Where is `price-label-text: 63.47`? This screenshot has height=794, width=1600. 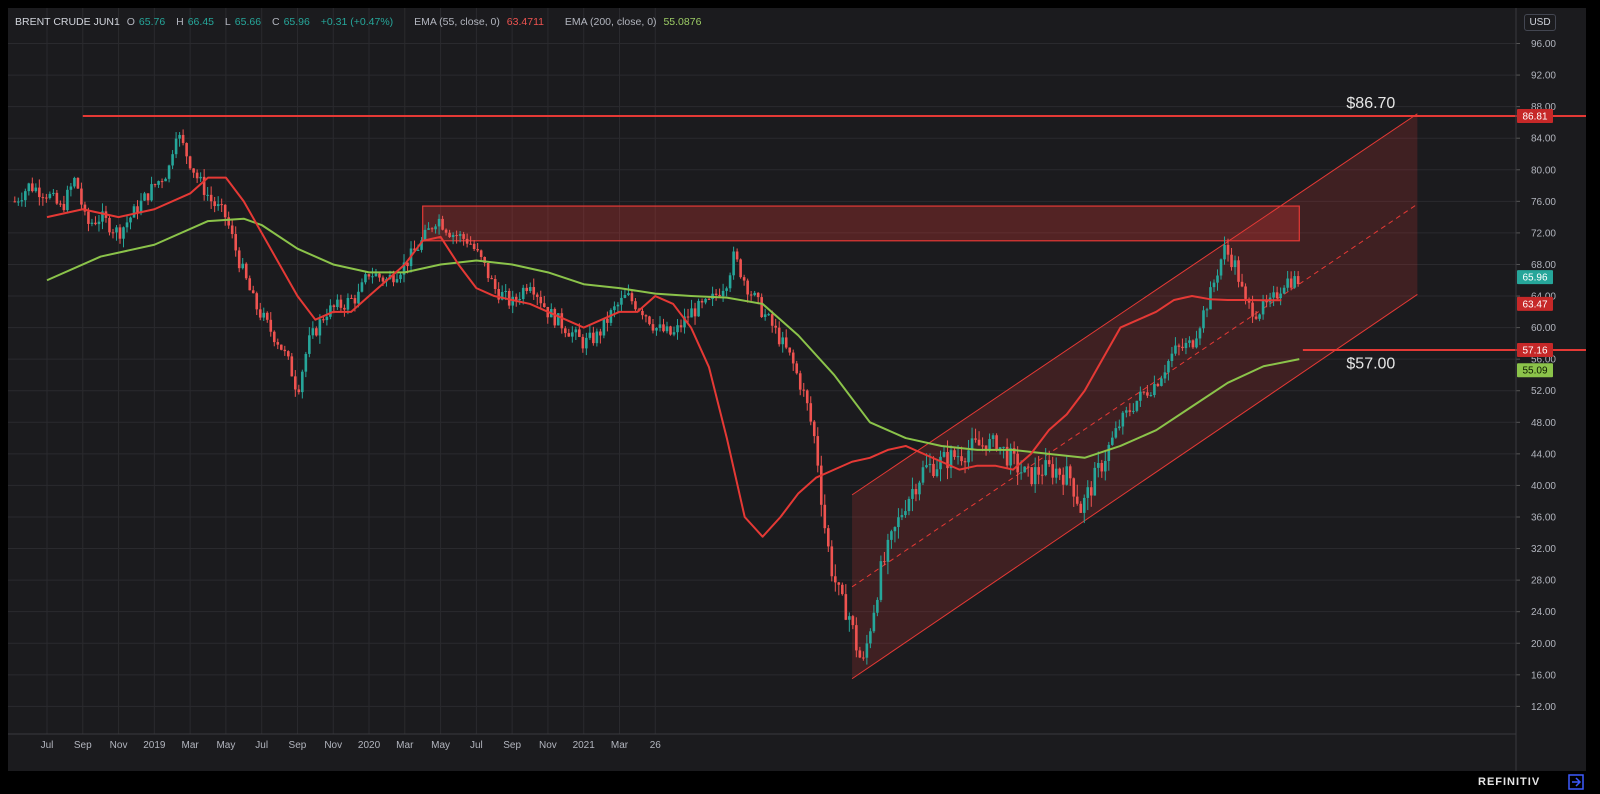 price-label-text: 63.47 is located at coordinates (1534, 304).